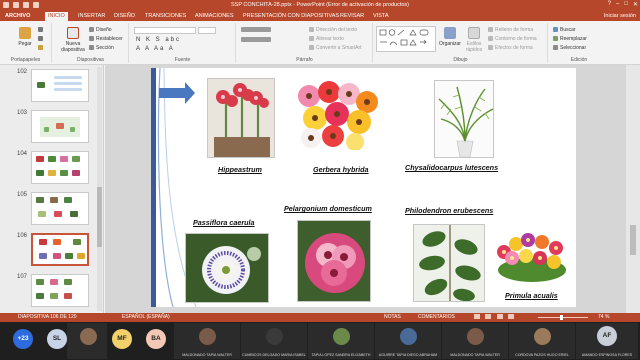 This screenshot has width=640, height=360. I want to click on tab-insertar: INSERTAR, so click(91, 16).